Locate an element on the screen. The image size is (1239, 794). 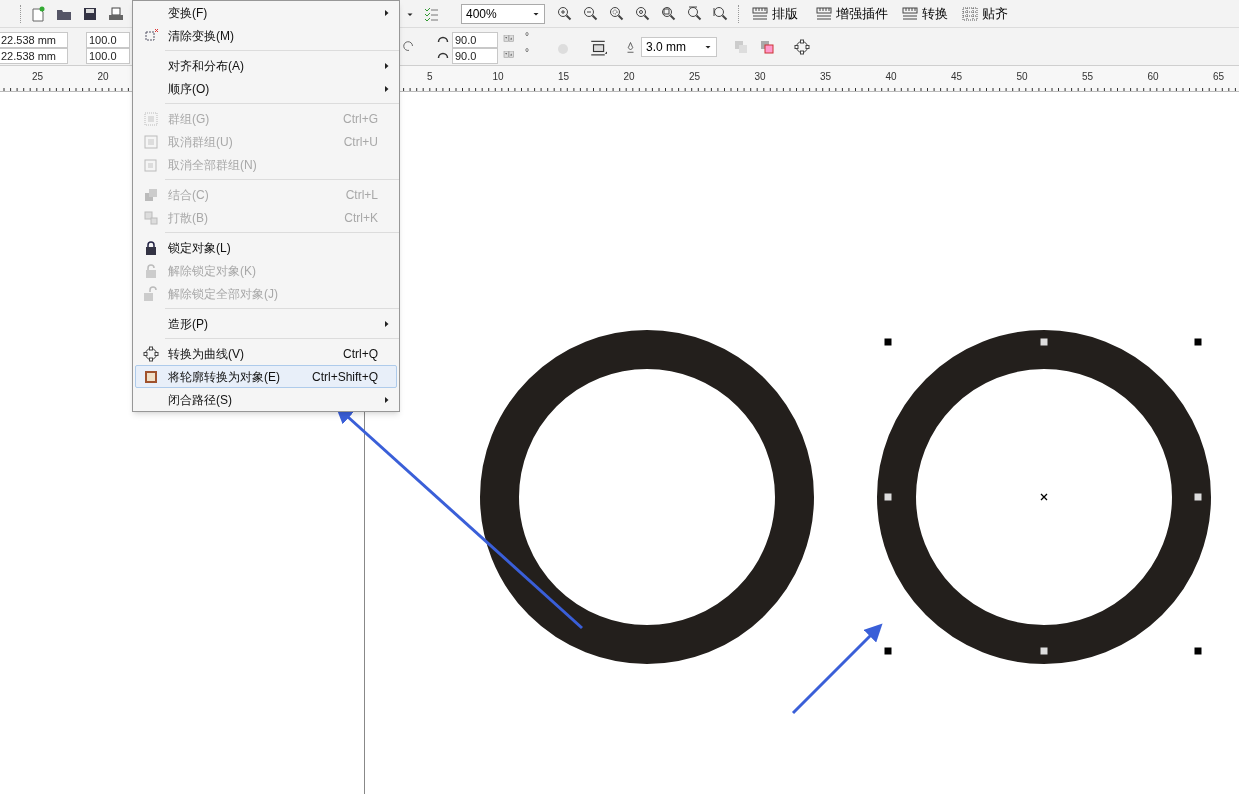
toolbar-button: 增强插件 is located at coordinates (852, 14).